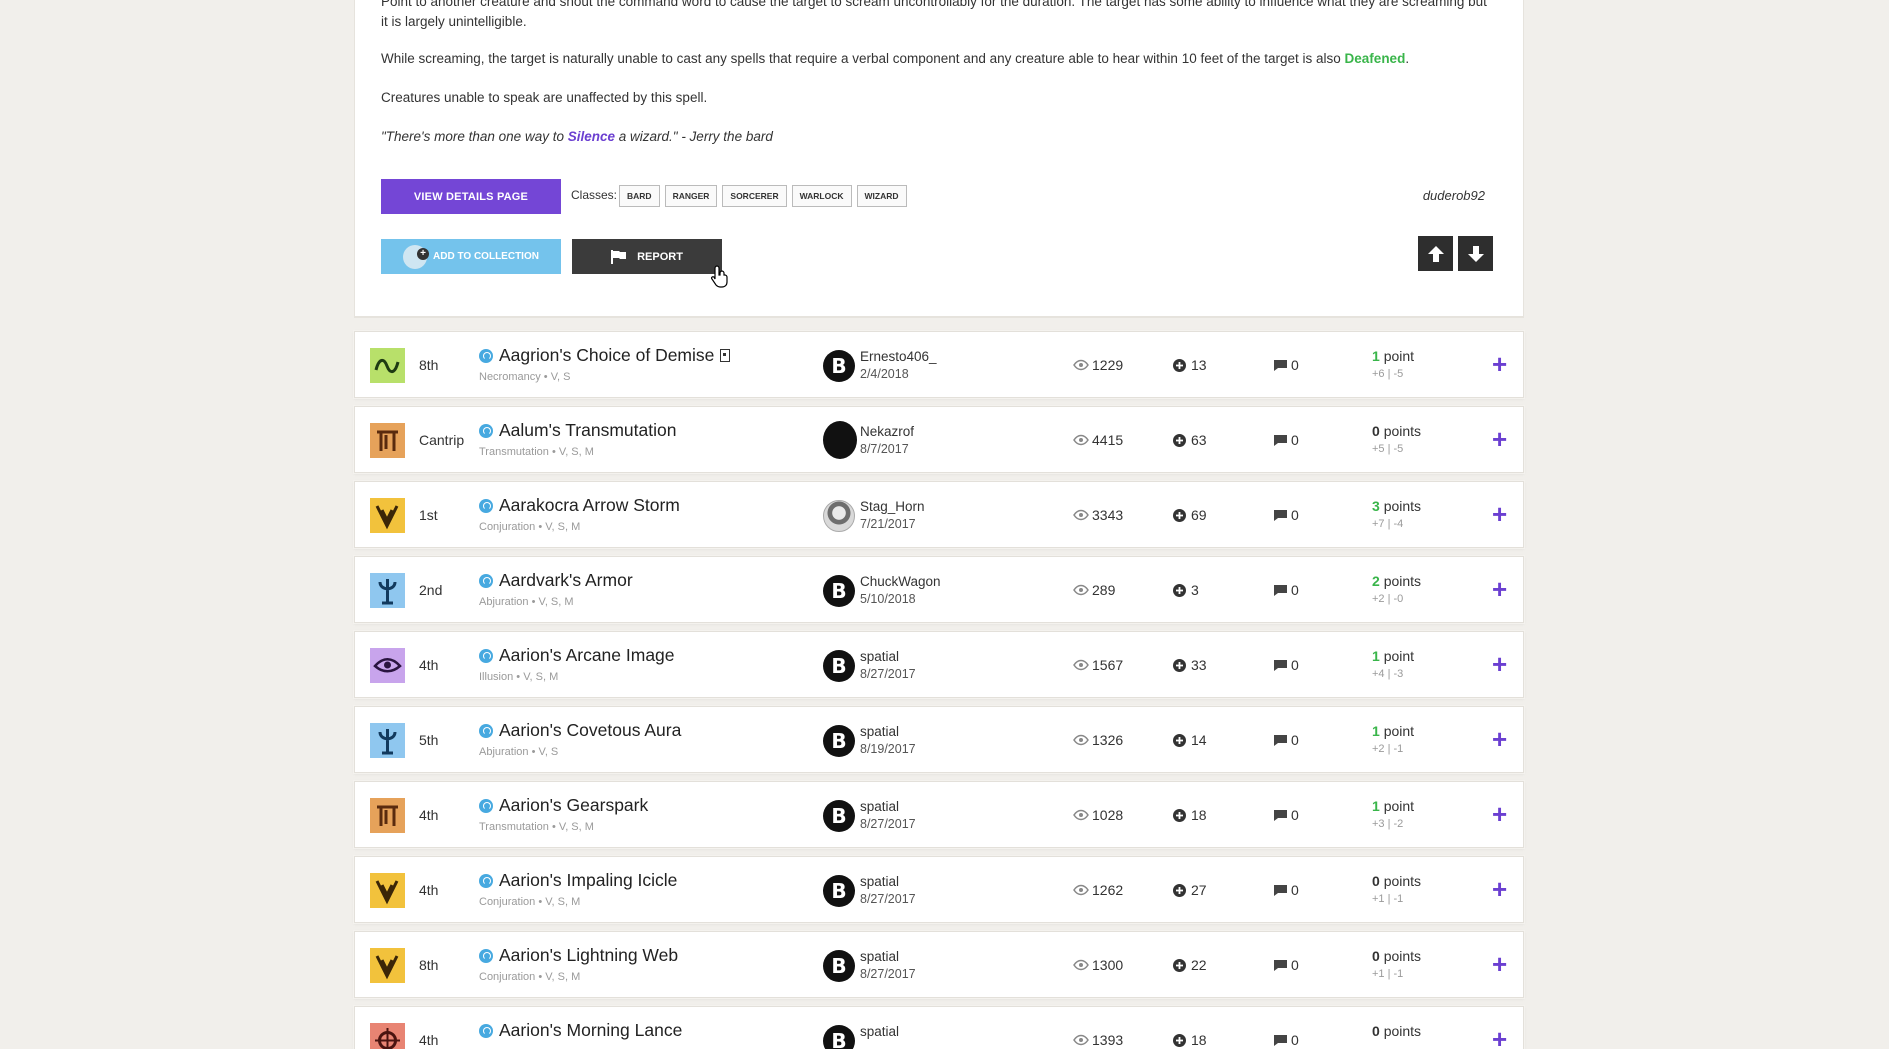  I want to click on vote-breakdown: +6 | -5, so click(1388, 374).